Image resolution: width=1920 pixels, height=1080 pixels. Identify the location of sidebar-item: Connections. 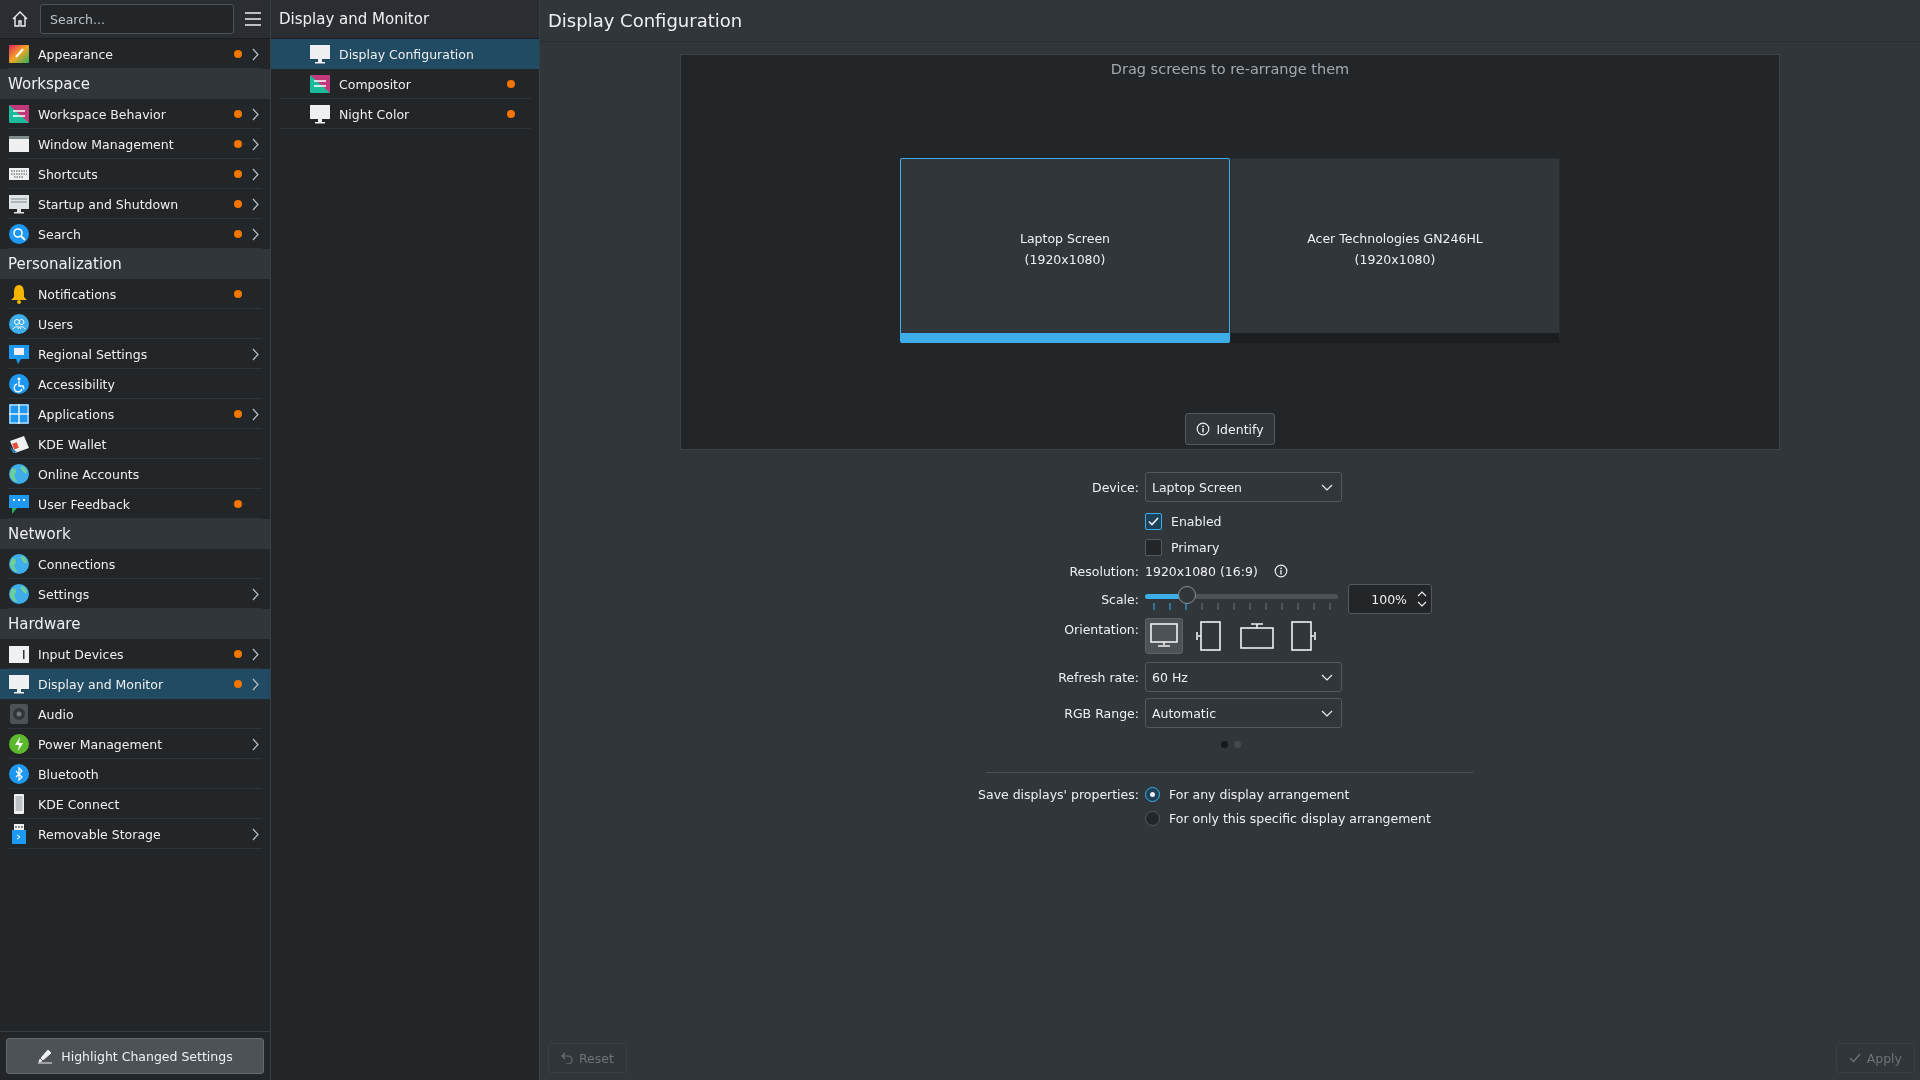
(135, 564).